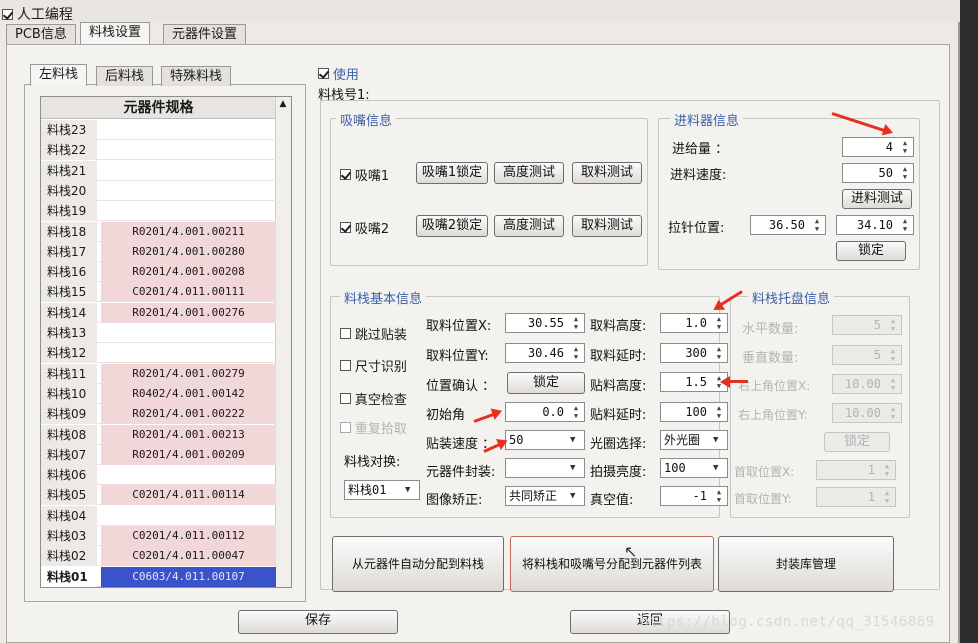  What do you see at coordinates (364, 174) in the screenshot?
I see `nozzle1-checkbox: 吸嘴1` at bounding box center [364, 174].